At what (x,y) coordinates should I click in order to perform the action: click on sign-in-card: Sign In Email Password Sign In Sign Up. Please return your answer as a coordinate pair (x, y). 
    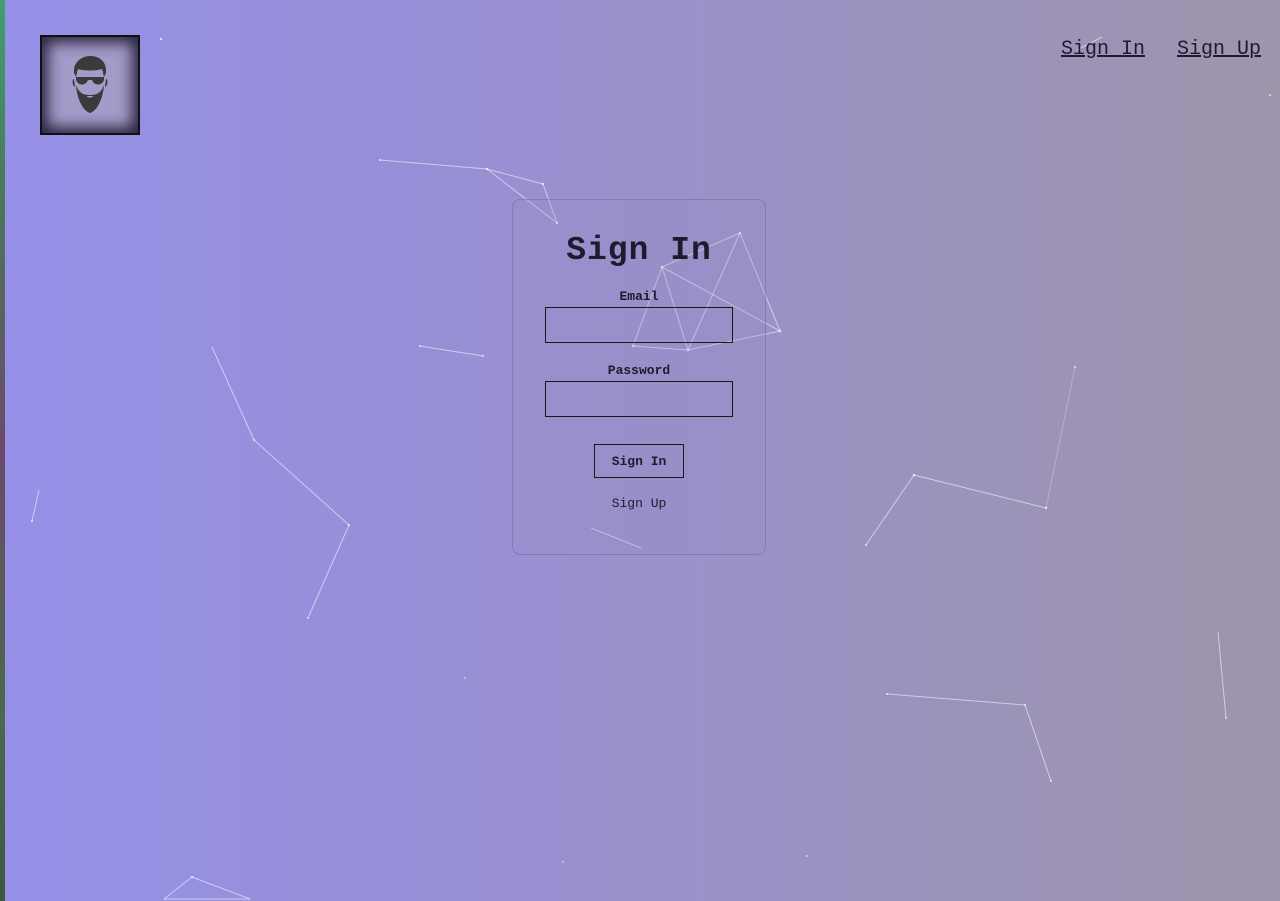
    Looking at the image, I should click on (639, 377).